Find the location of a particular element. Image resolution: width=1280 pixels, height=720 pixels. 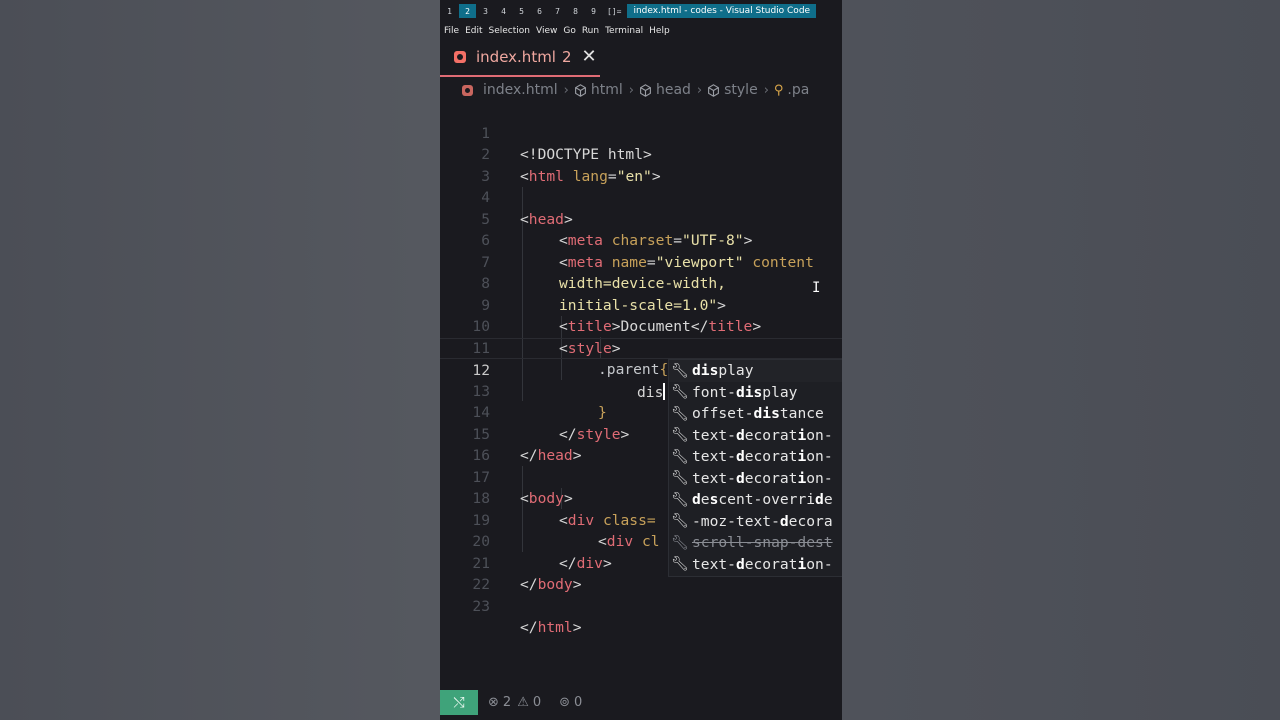

menu-go: Go is located at coordinates (569, 31).